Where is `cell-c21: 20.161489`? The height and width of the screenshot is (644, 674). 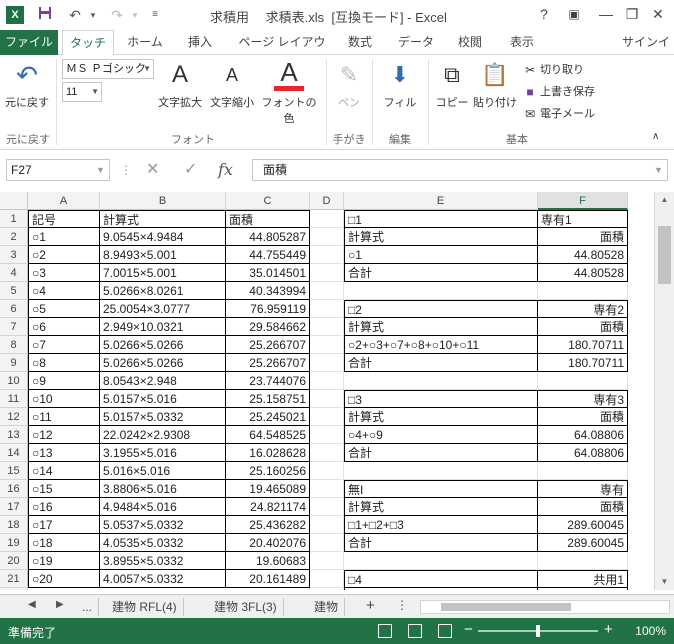 cell-c21: 20.161489 is located at coordinates (268, 579).